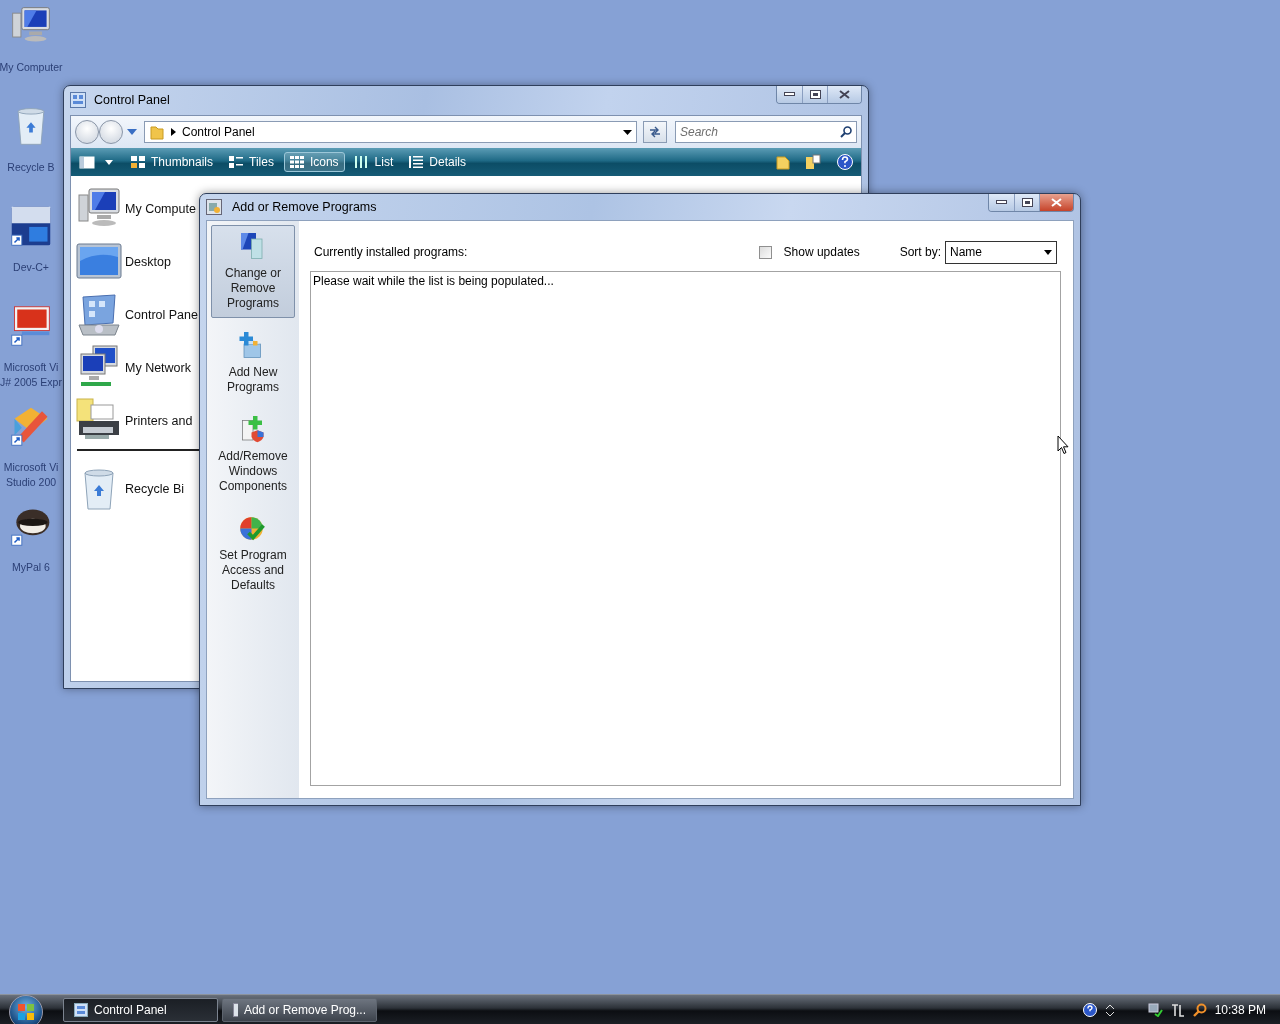  Describe the element at coordinates (253, 553) in the screenshot. I see `nav-button: Set Program Access and Defaults` at that location.